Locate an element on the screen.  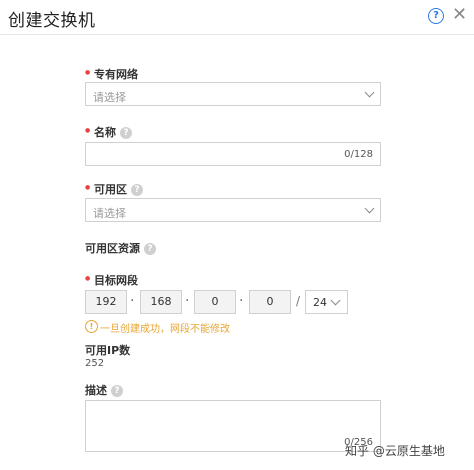
name-label: 名称? is located at coordinates (108, 132).